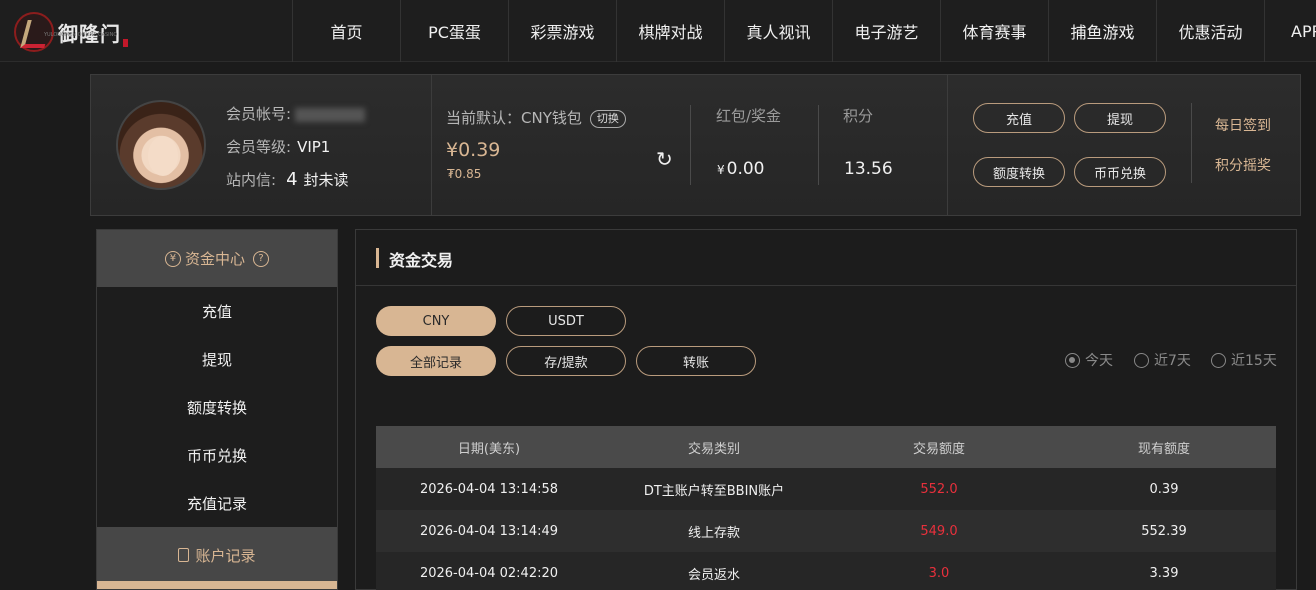 The image size is (1316, 590). What do you see at coordinates (1244, 360) in the screenshot?
I see `range-15days-radio: 近15天` at bounding box center [1244, 360].